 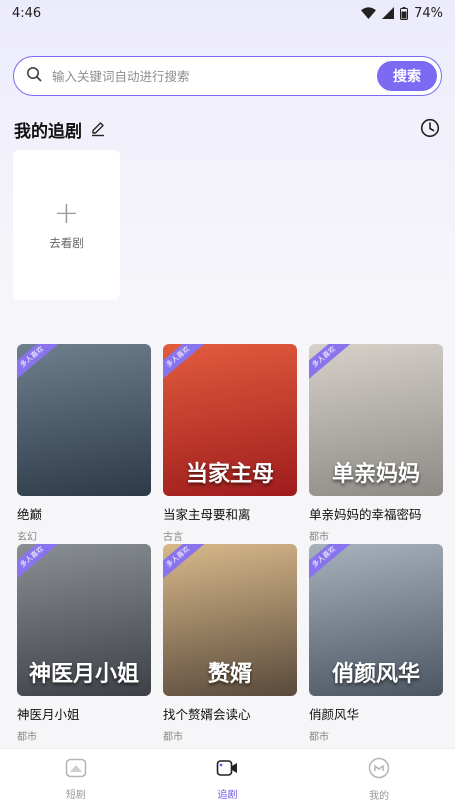 What do you see at coordinates (84, 620) in the screenshot?
I see `drama-poster: 多人喜欢 神医月小姐` at bounding box center [84, 620].